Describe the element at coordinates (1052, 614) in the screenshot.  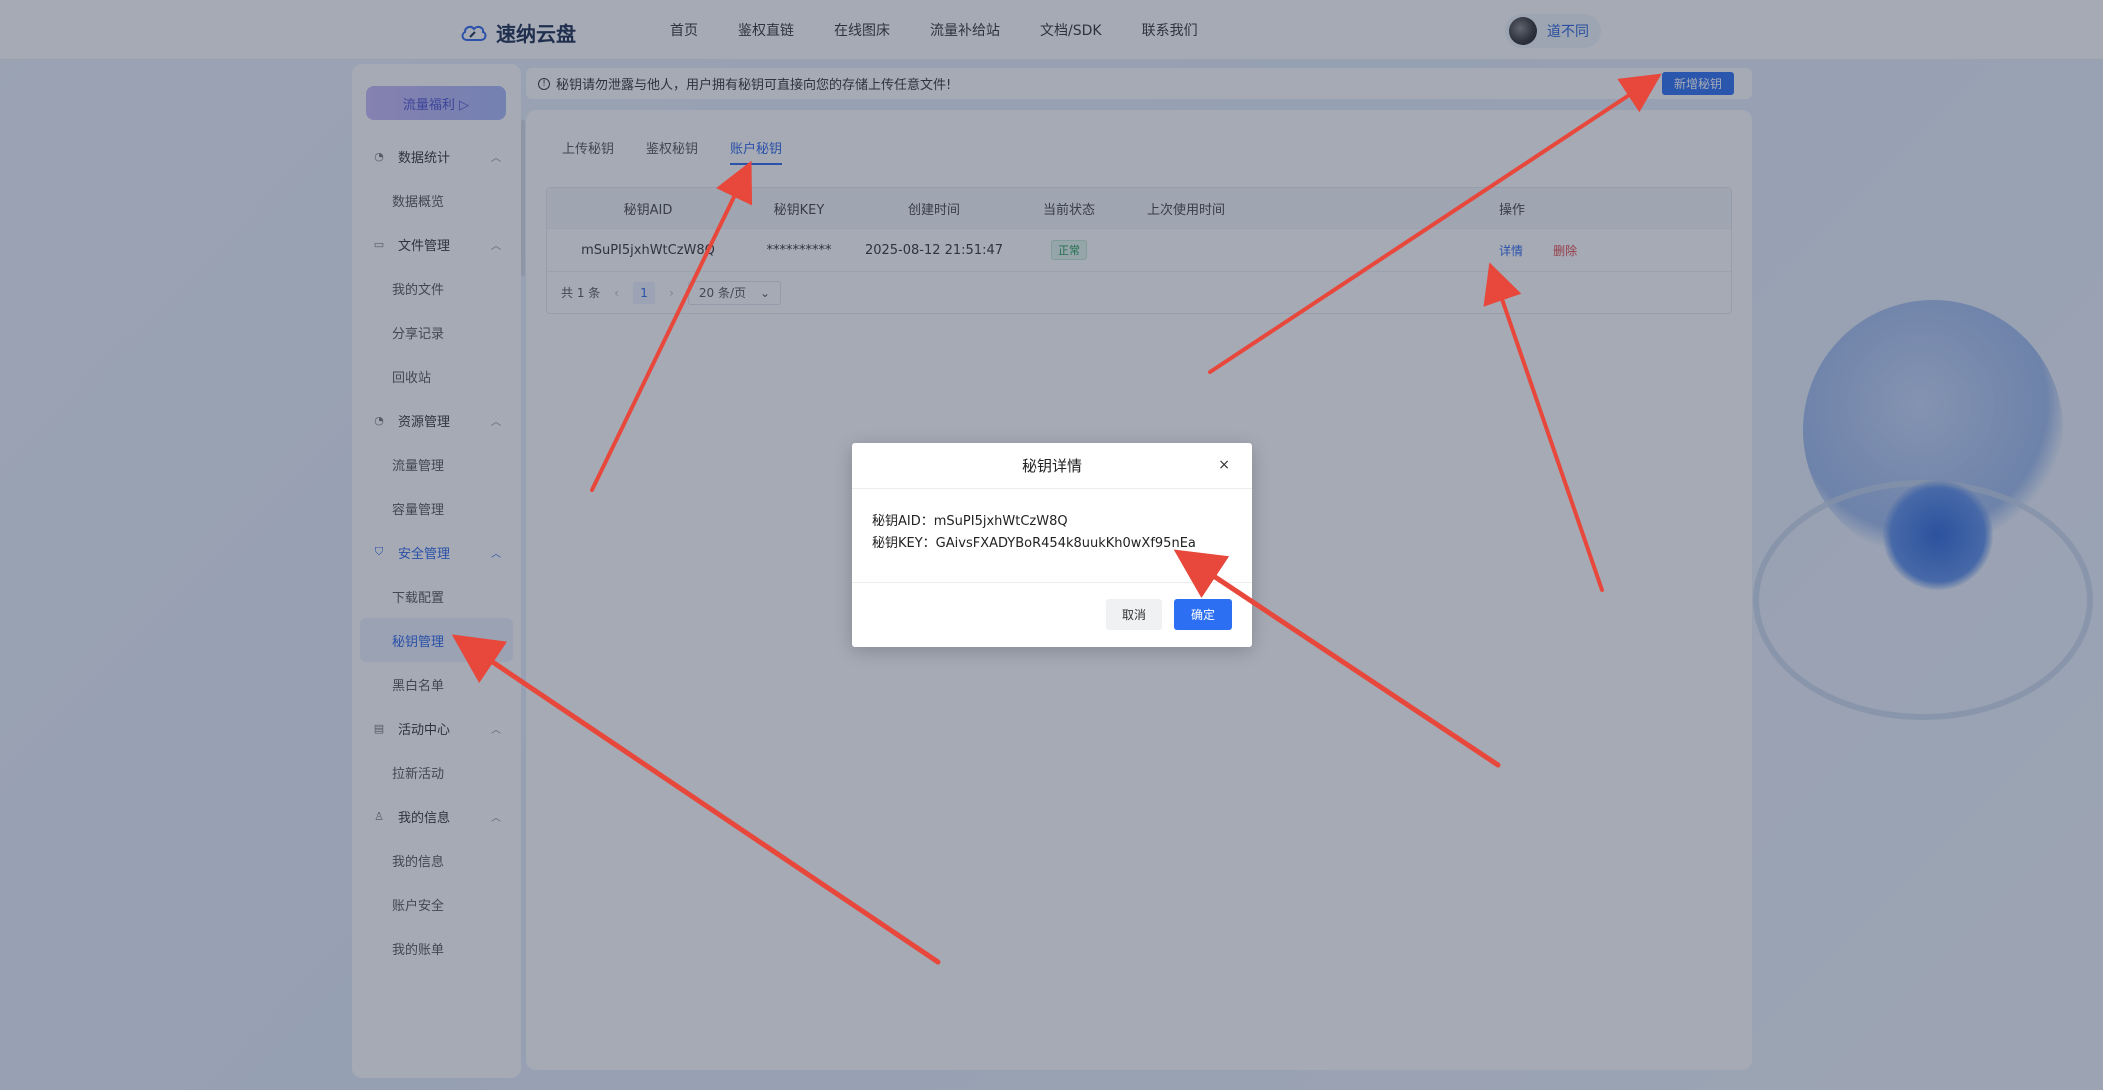
I see `dialog-footer: 取消 确定` at that location.